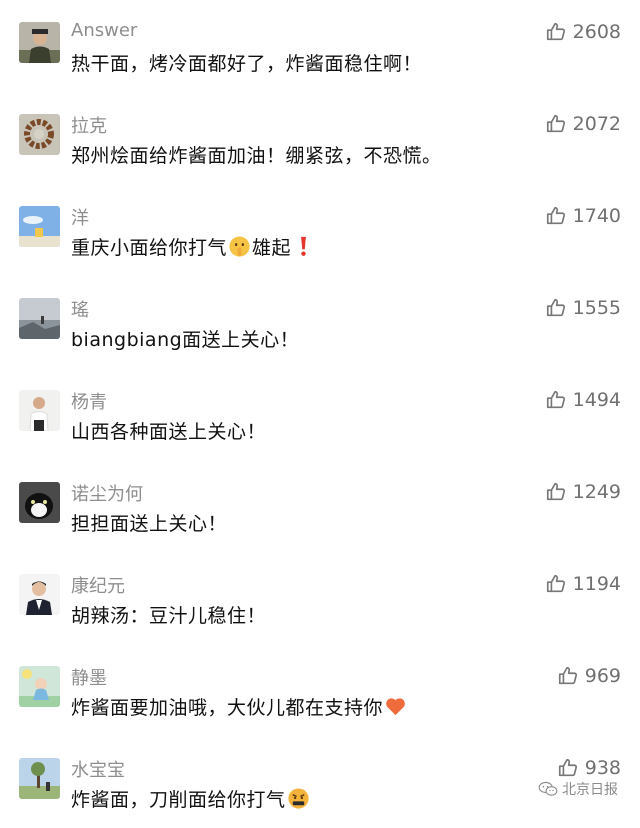  I want to click on like-button: 1740, so click(583, 216).